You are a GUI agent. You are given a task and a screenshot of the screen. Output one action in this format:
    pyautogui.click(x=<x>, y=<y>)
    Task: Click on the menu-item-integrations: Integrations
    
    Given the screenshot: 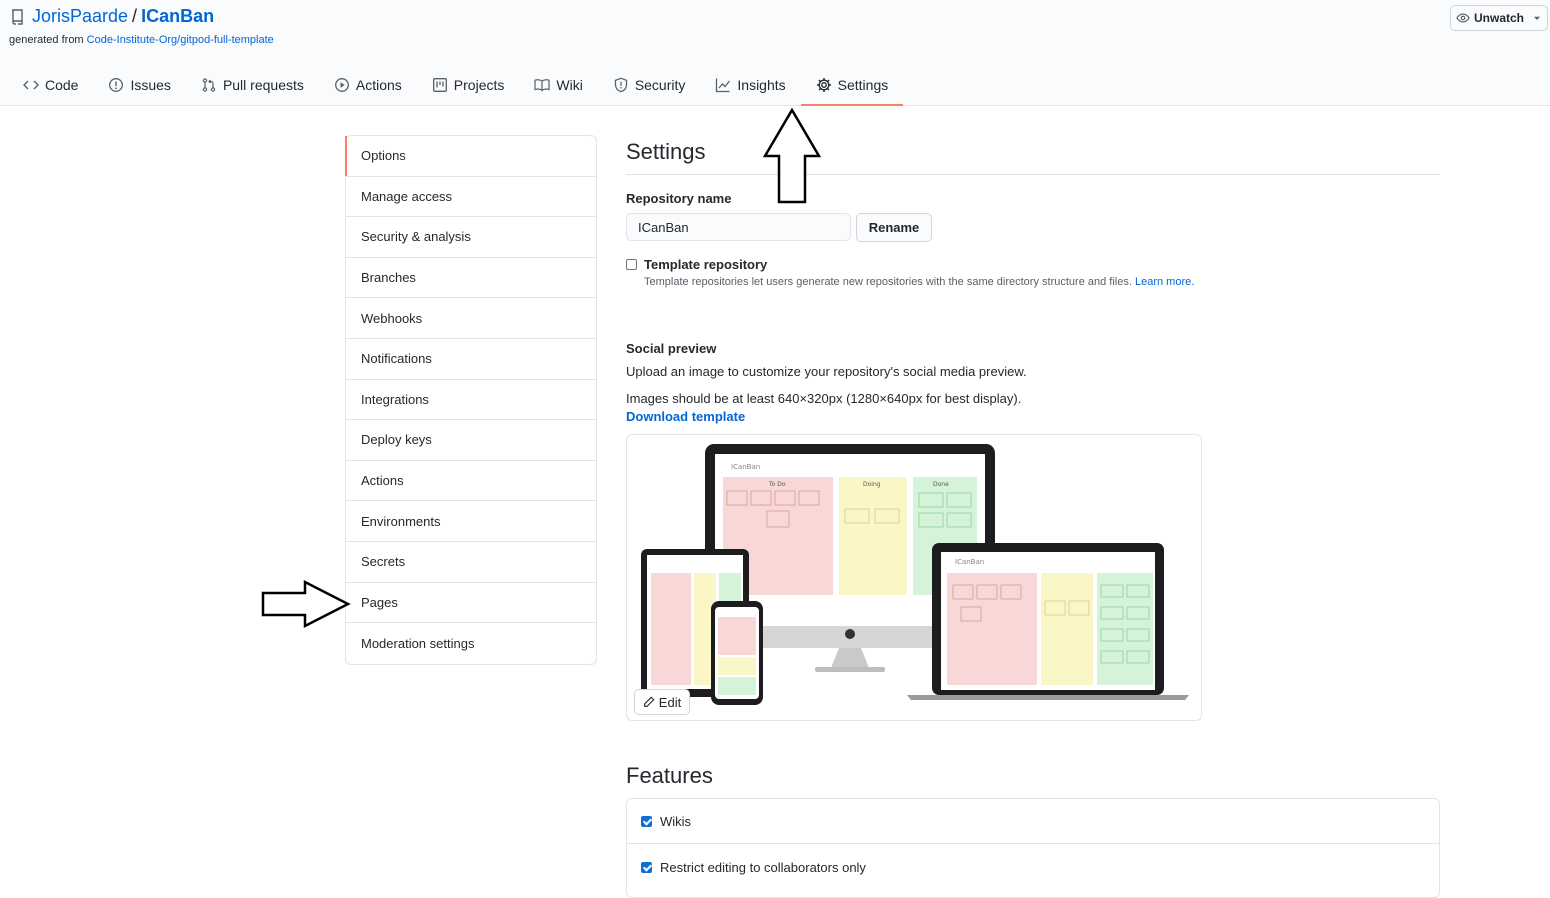 What is the action you would take?
    pyautogui.click(x=471, y=400)
    